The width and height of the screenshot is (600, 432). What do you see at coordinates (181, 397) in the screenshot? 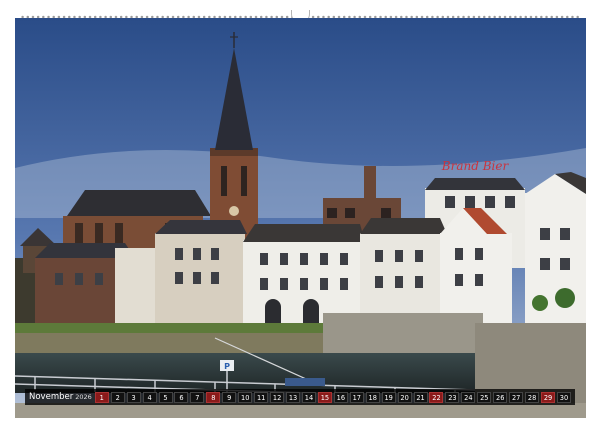
I see `day-cell: 6` at bounding box center [181, 397].